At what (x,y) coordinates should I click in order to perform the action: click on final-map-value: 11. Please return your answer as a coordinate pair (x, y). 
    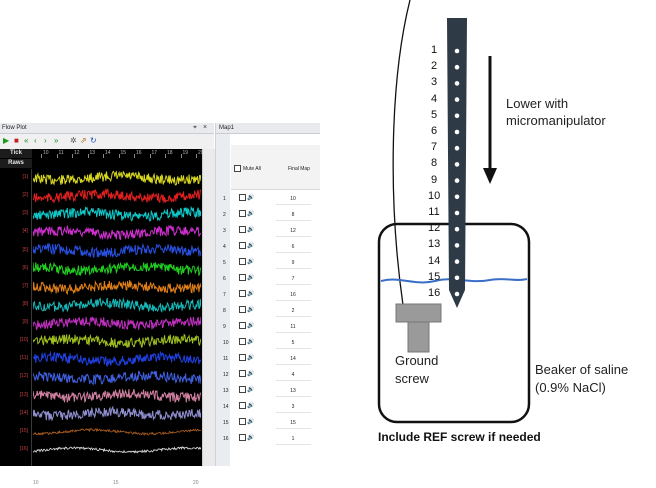
    Looking at the image, I should click on (293, 327).